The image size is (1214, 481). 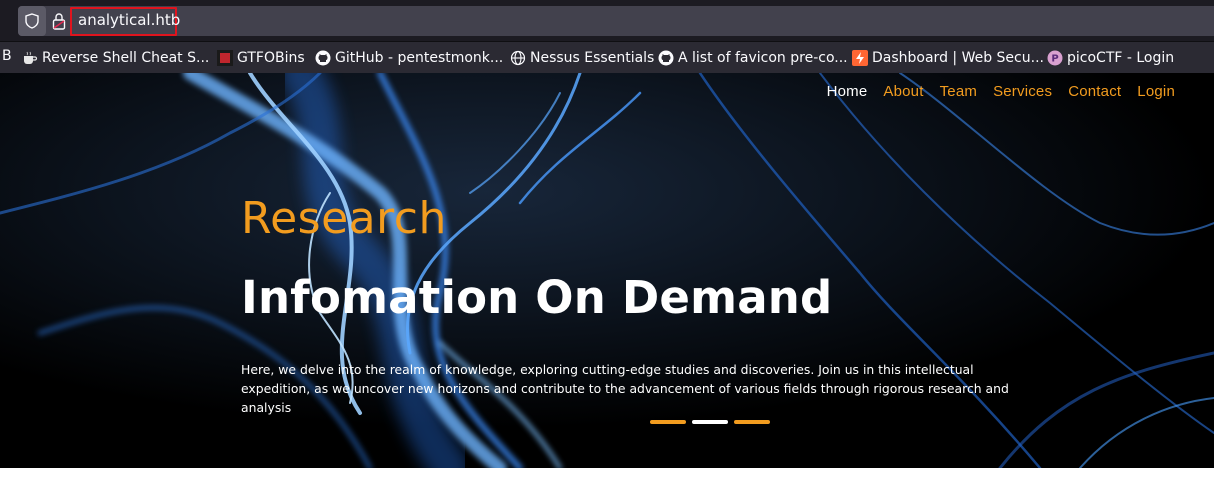 I want to click on bookmark-label: Nessus Essentials, so click(x=592, y=57).